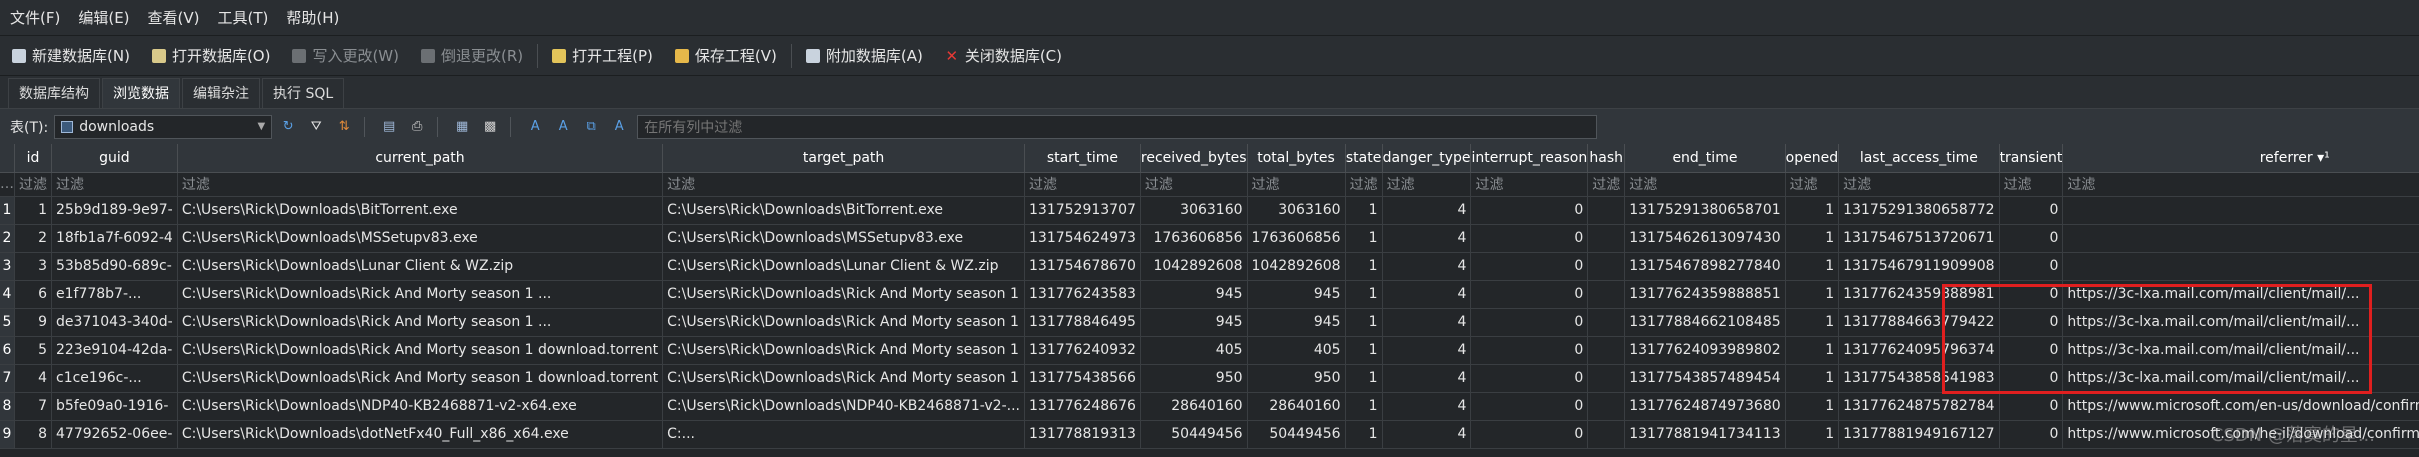  Describe the element at coordinates (1082, 294) in the screenshot. I see `table-cell: 131776243583` at that location.